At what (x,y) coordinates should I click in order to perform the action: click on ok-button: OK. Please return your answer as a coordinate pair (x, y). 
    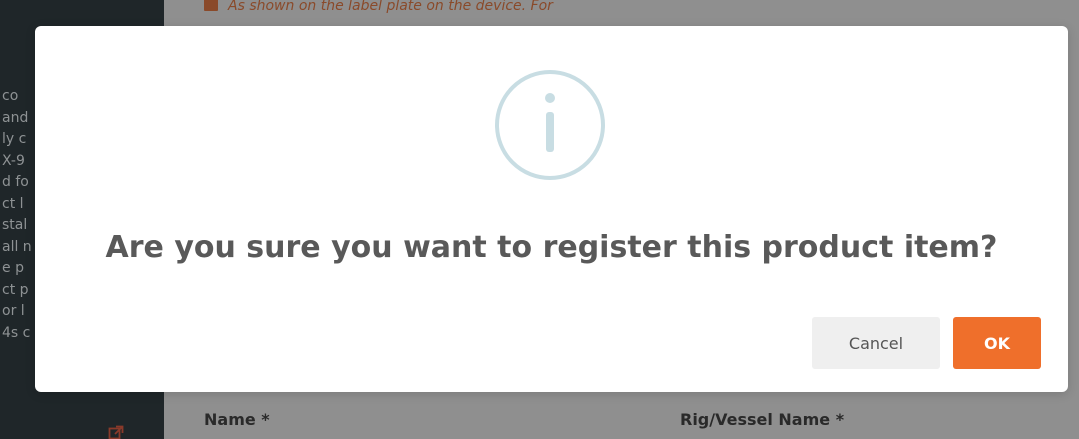
    Looking at the image, I should click on (997, 343).